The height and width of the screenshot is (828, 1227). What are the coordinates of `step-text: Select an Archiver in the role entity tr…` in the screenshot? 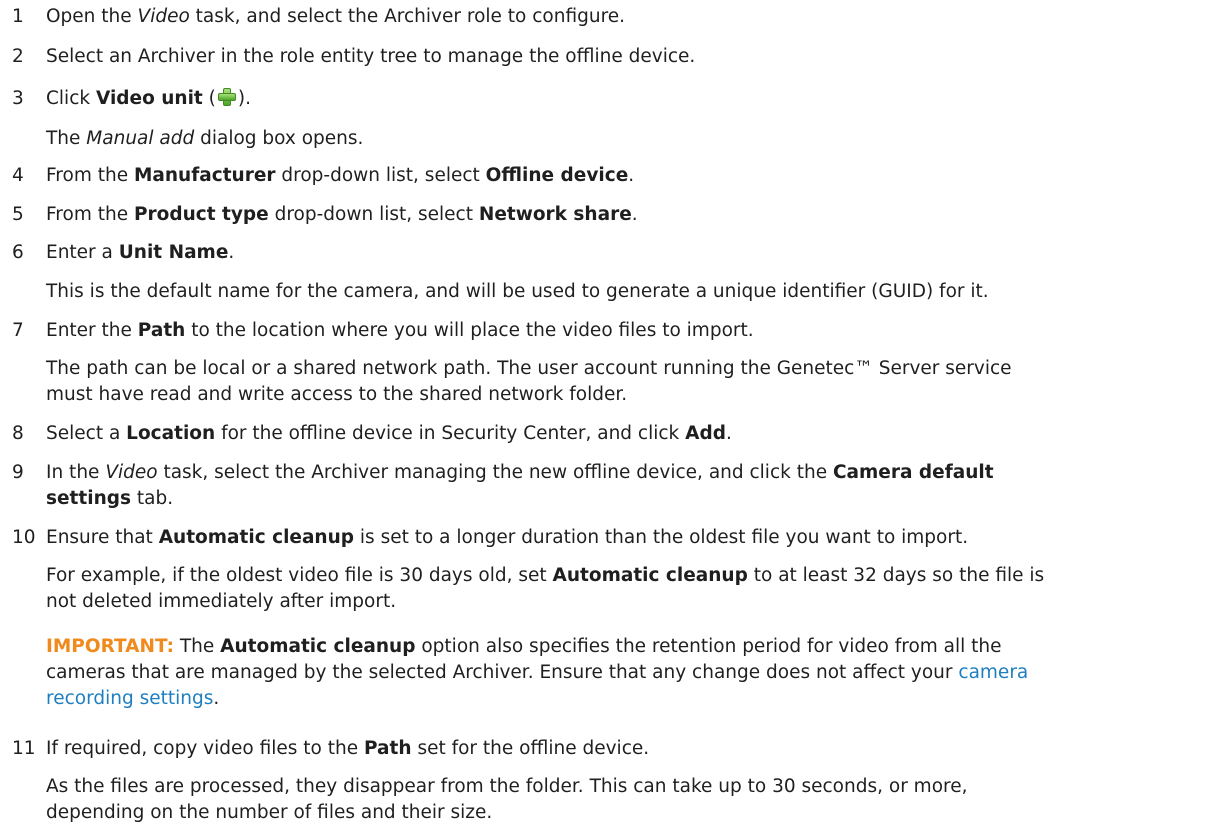 It's located at (371, 56).